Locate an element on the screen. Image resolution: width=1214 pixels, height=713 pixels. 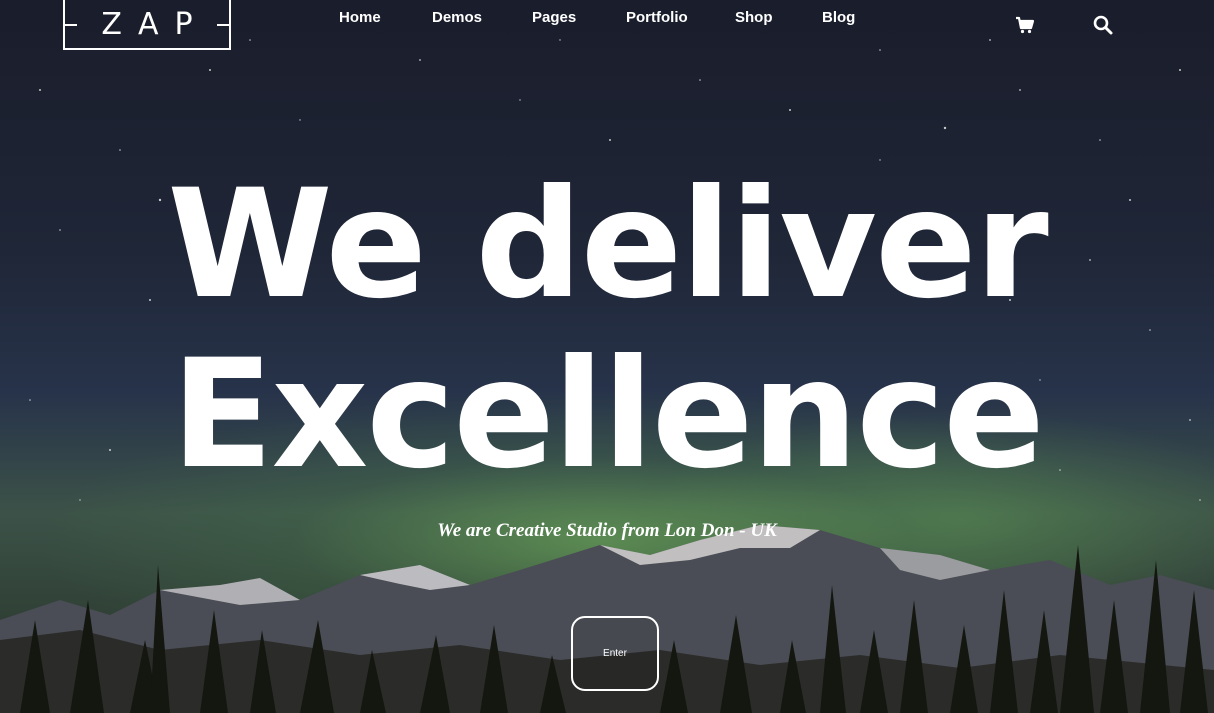
cart-icon is located at coordinates (1025, 25).